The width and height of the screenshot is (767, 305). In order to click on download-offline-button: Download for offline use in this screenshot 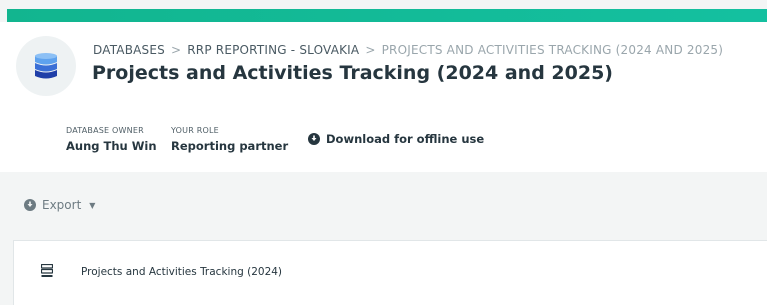, I will do `click(396, 139)`.